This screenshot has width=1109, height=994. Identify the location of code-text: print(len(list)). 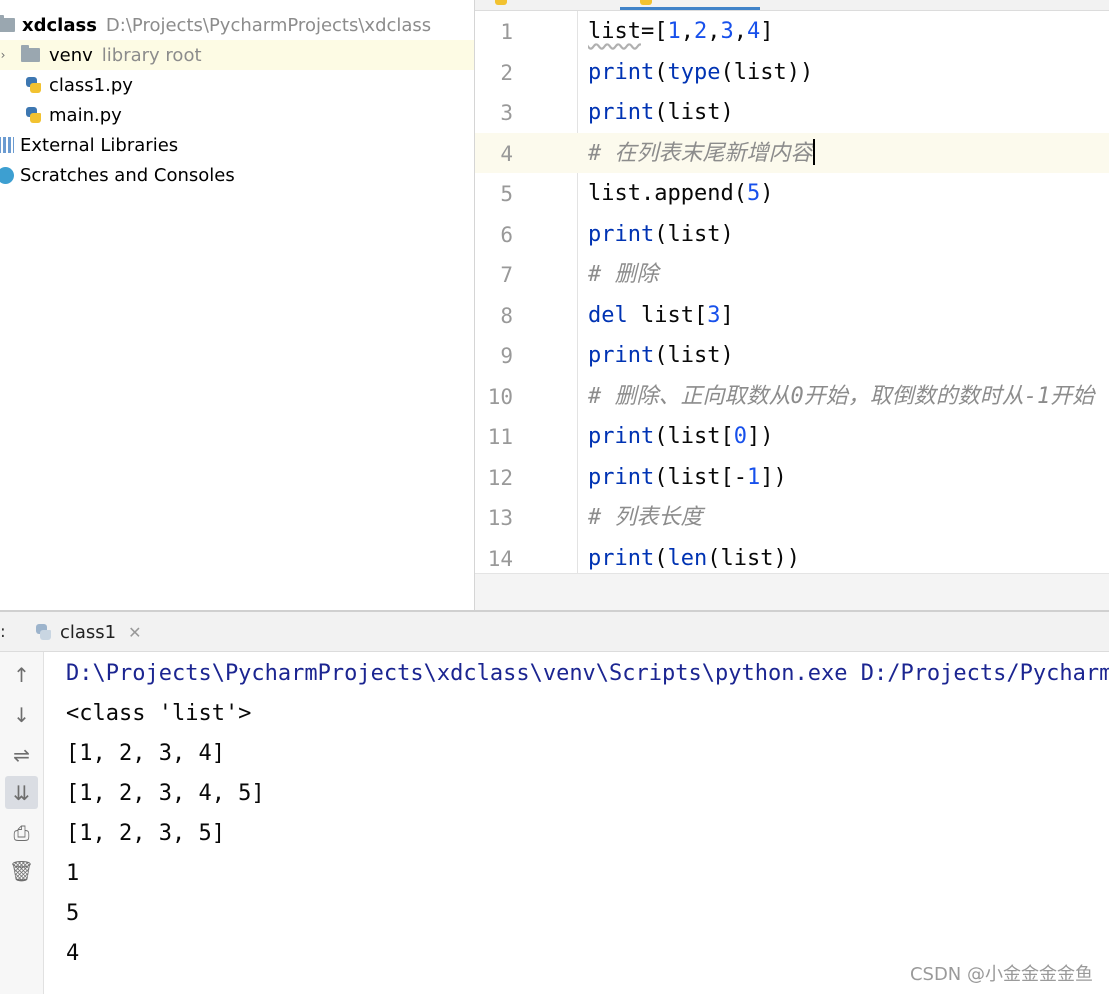
(694, 558).